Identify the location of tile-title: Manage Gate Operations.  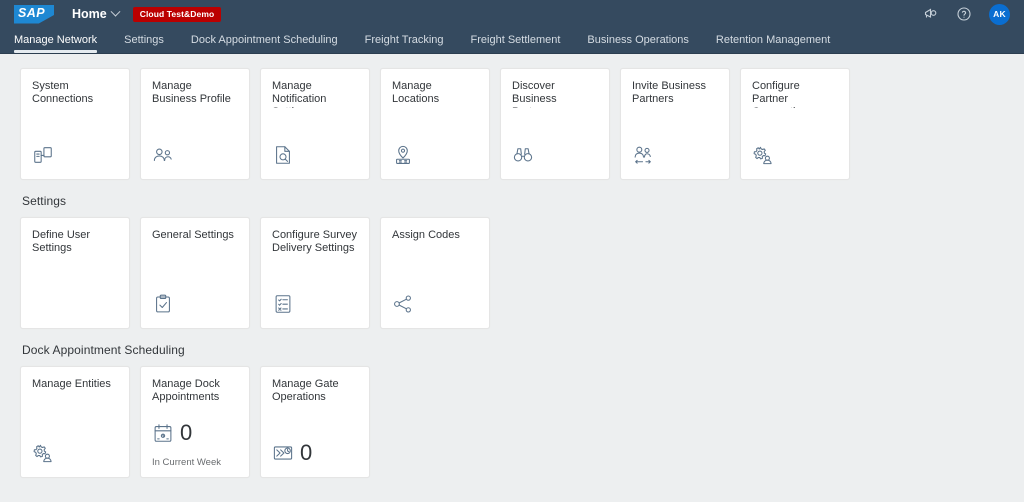
(305, 390).